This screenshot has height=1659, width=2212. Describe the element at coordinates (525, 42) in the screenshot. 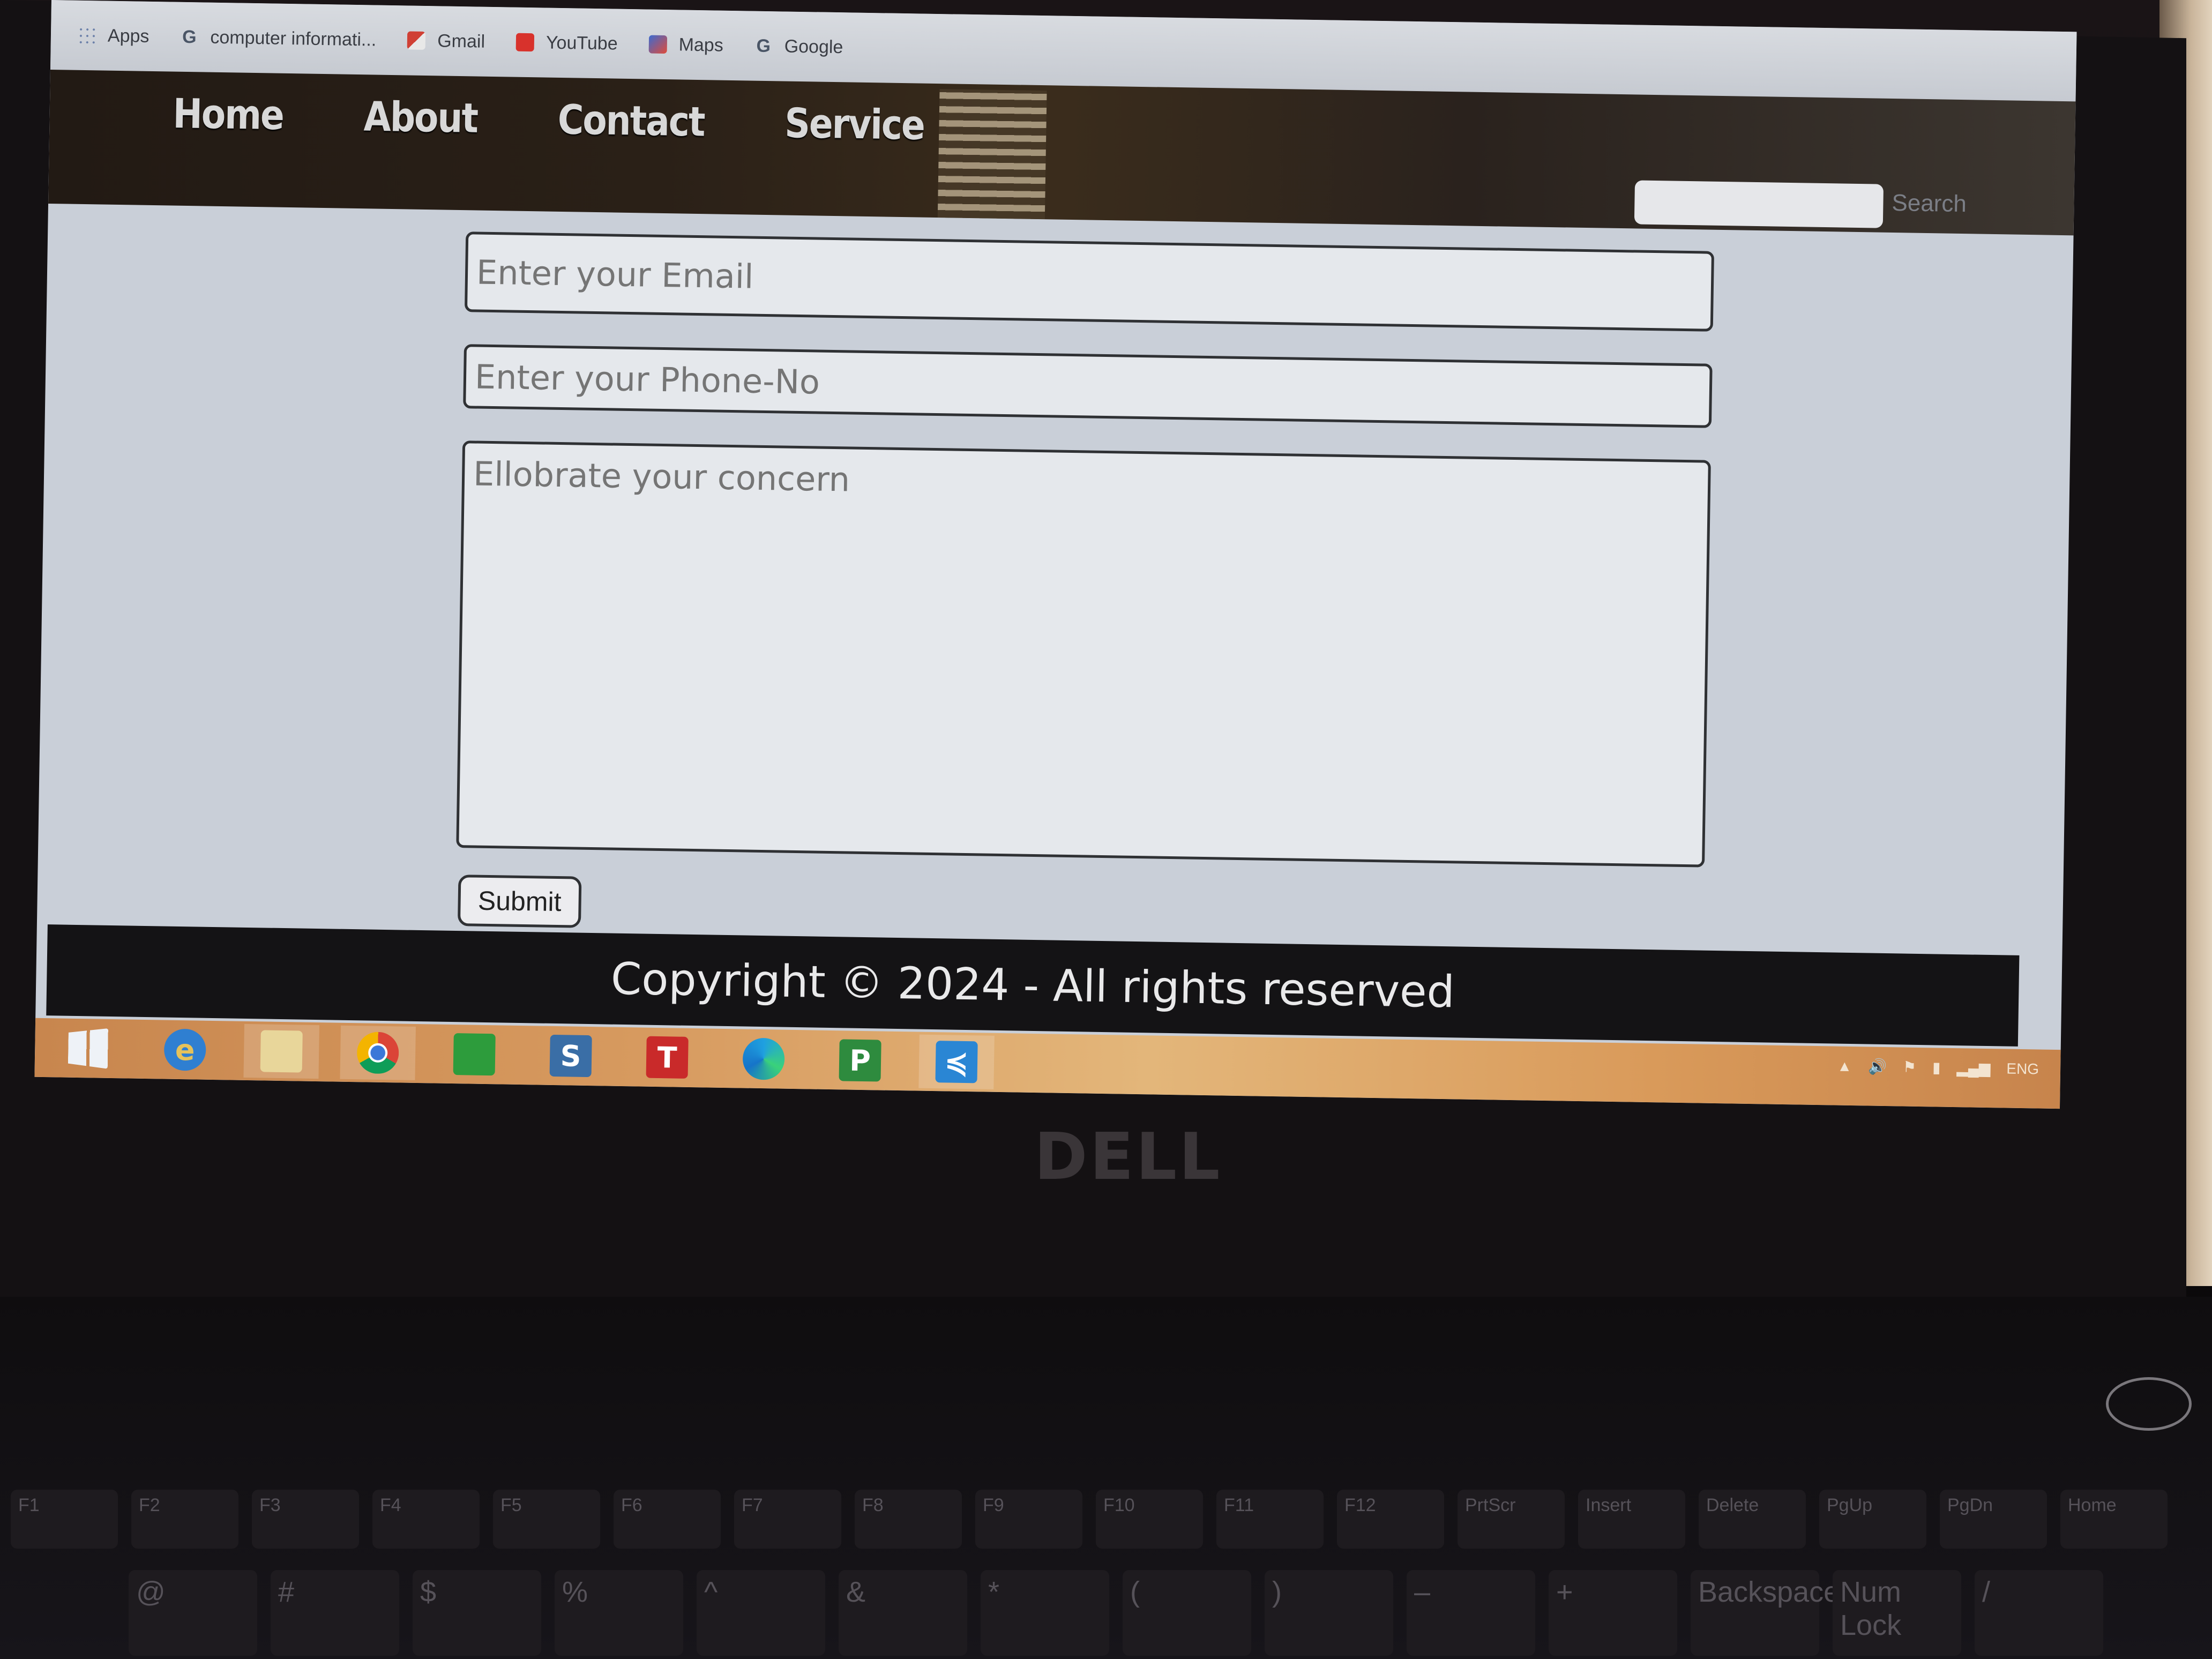

I see `youtube-icon` at that location.